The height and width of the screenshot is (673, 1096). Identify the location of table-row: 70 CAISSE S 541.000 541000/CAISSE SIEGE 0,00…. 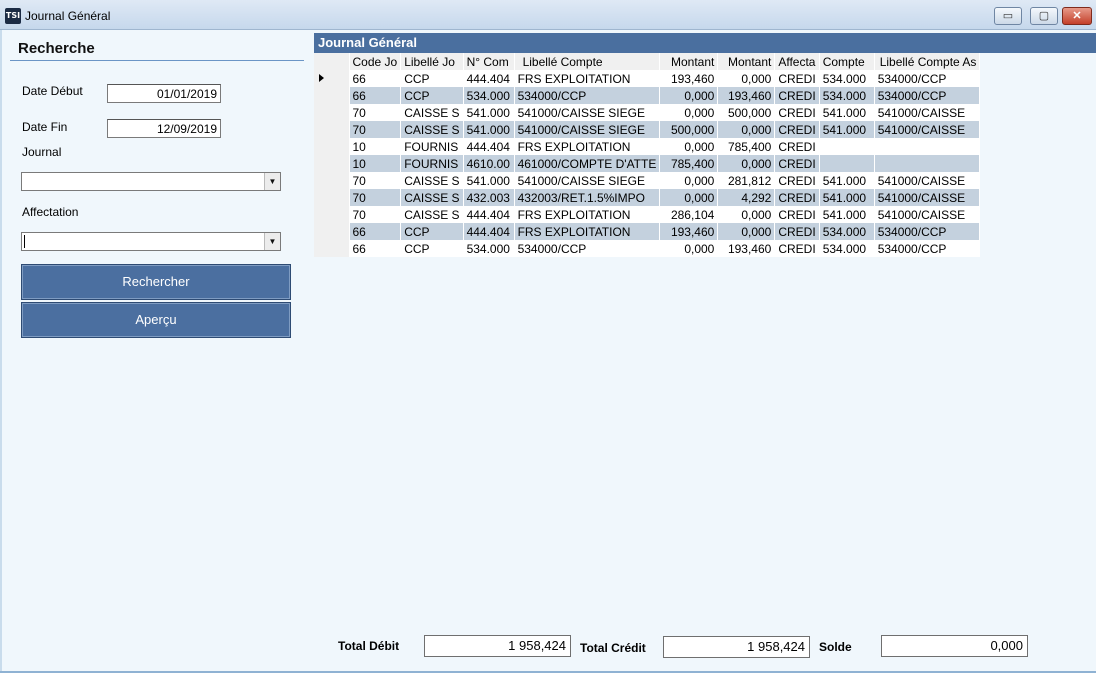
(647, 180).